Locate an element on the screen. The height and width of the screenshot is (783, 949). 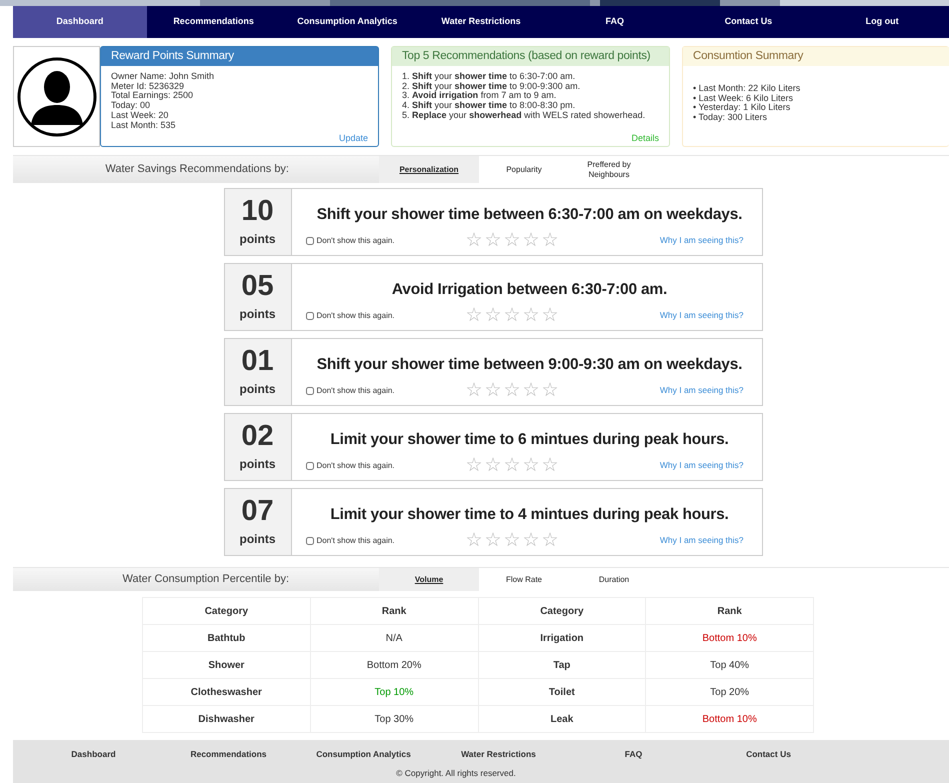
footer-link: Contact Us is located at coordinates (768, 754).